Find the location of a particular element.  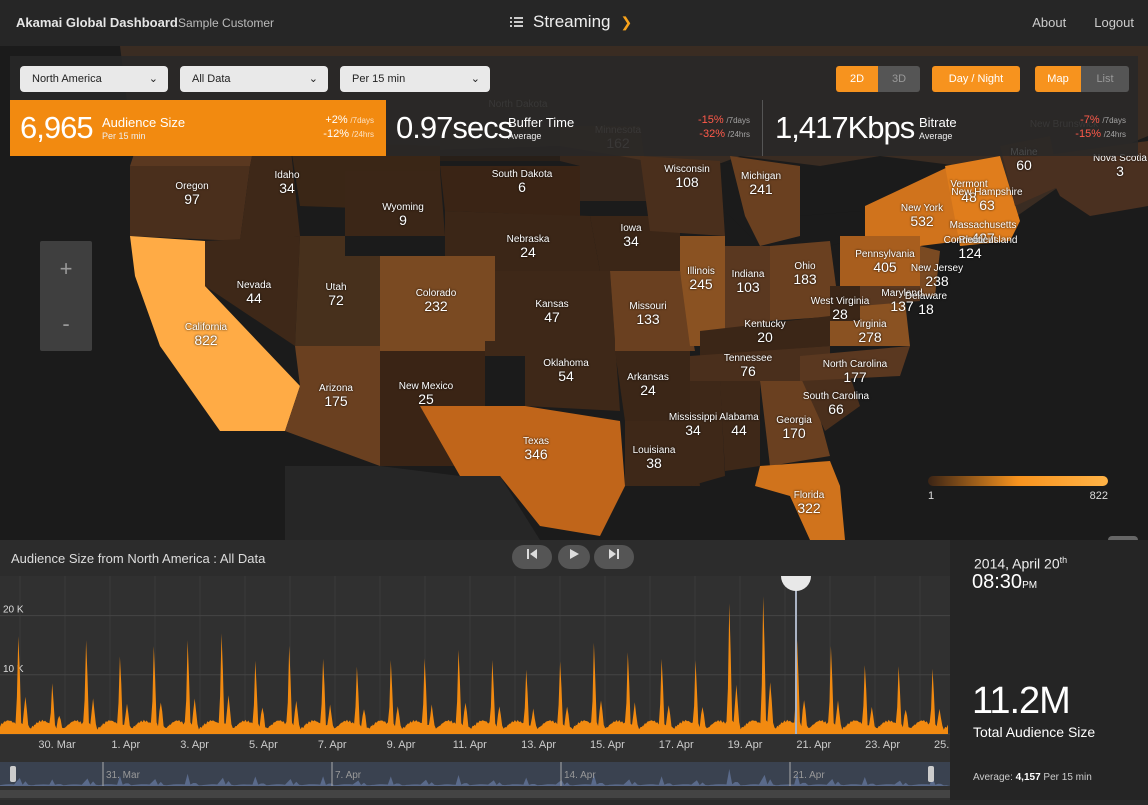

state-label-california: California 822 is located at coordinates (206, 335).